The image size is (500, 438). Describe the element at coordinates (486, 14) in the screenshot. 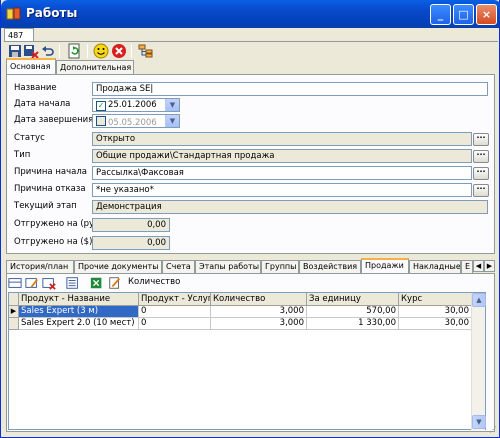

I see `close-button: ×` at that location.